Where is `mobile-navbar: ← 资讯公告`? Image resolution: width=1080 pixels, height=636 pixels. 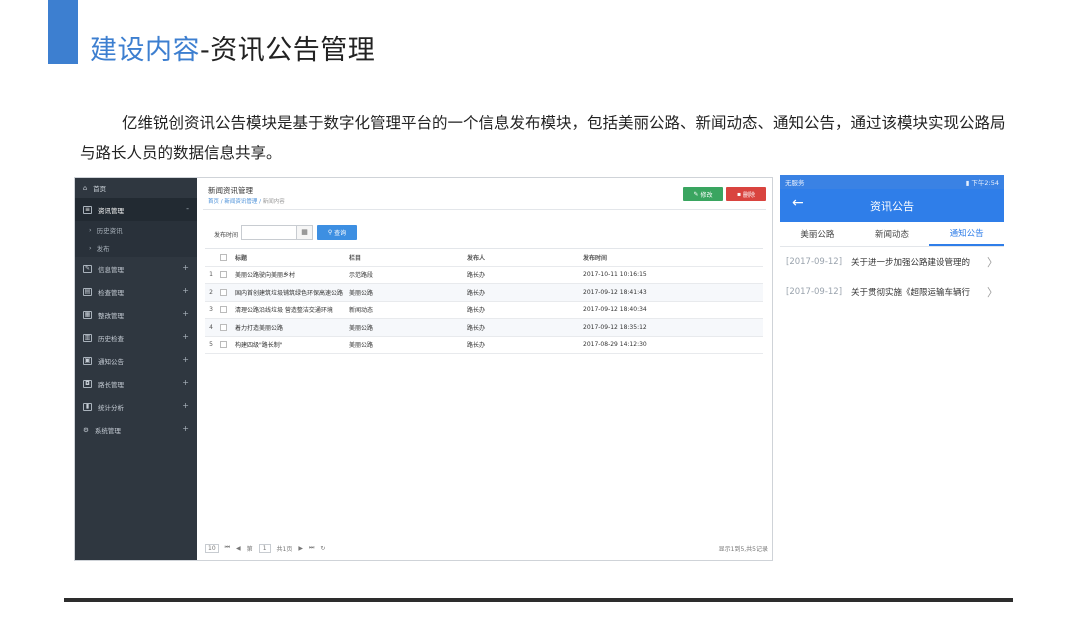 mobile-navbar: ← 资讯公告 is located at coordinates (892, 205).